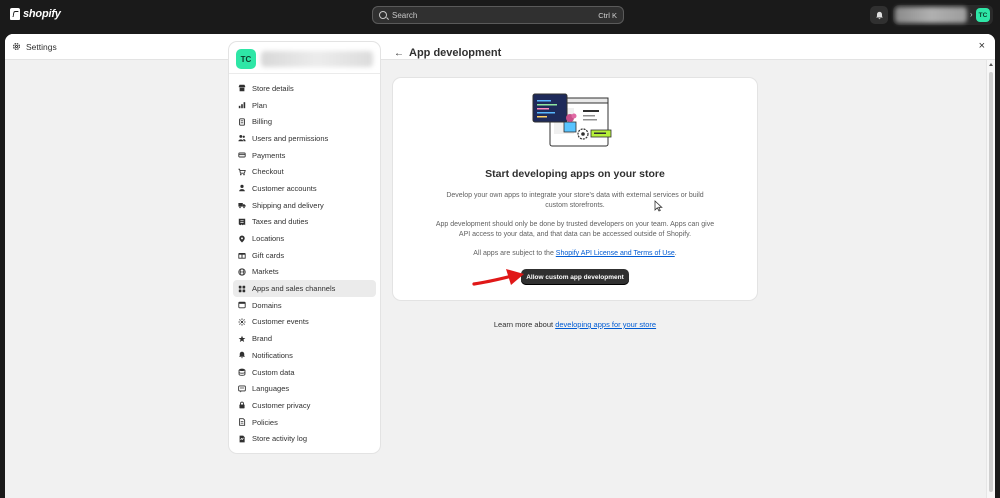 The image size is (1000, 498). What do you see at coordinates (267, 305) in the screenshot?
I see `sidebar-item-label: Domains` at bounding box center [267, 305].